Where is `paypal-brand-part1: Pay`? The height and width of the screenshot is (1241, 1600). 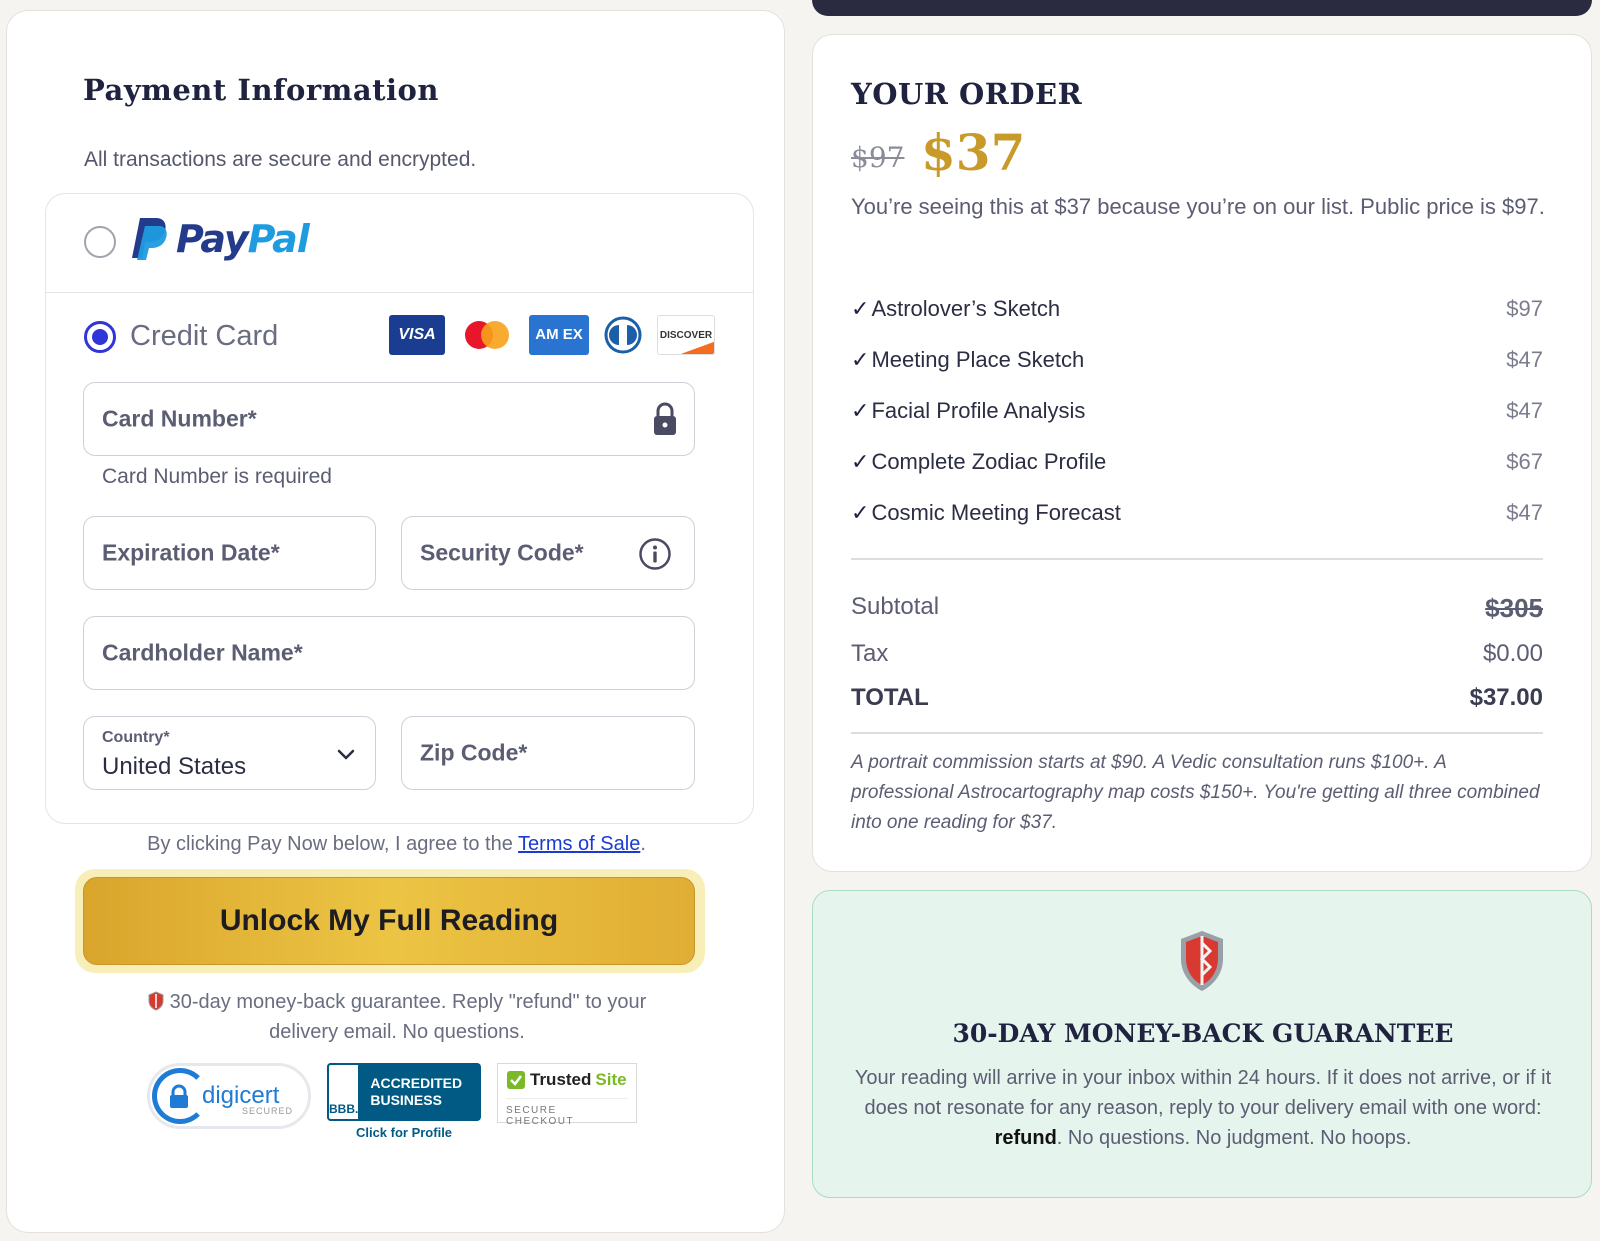 paypal-brand-part1: Pay is located at coordinates (212, 239).